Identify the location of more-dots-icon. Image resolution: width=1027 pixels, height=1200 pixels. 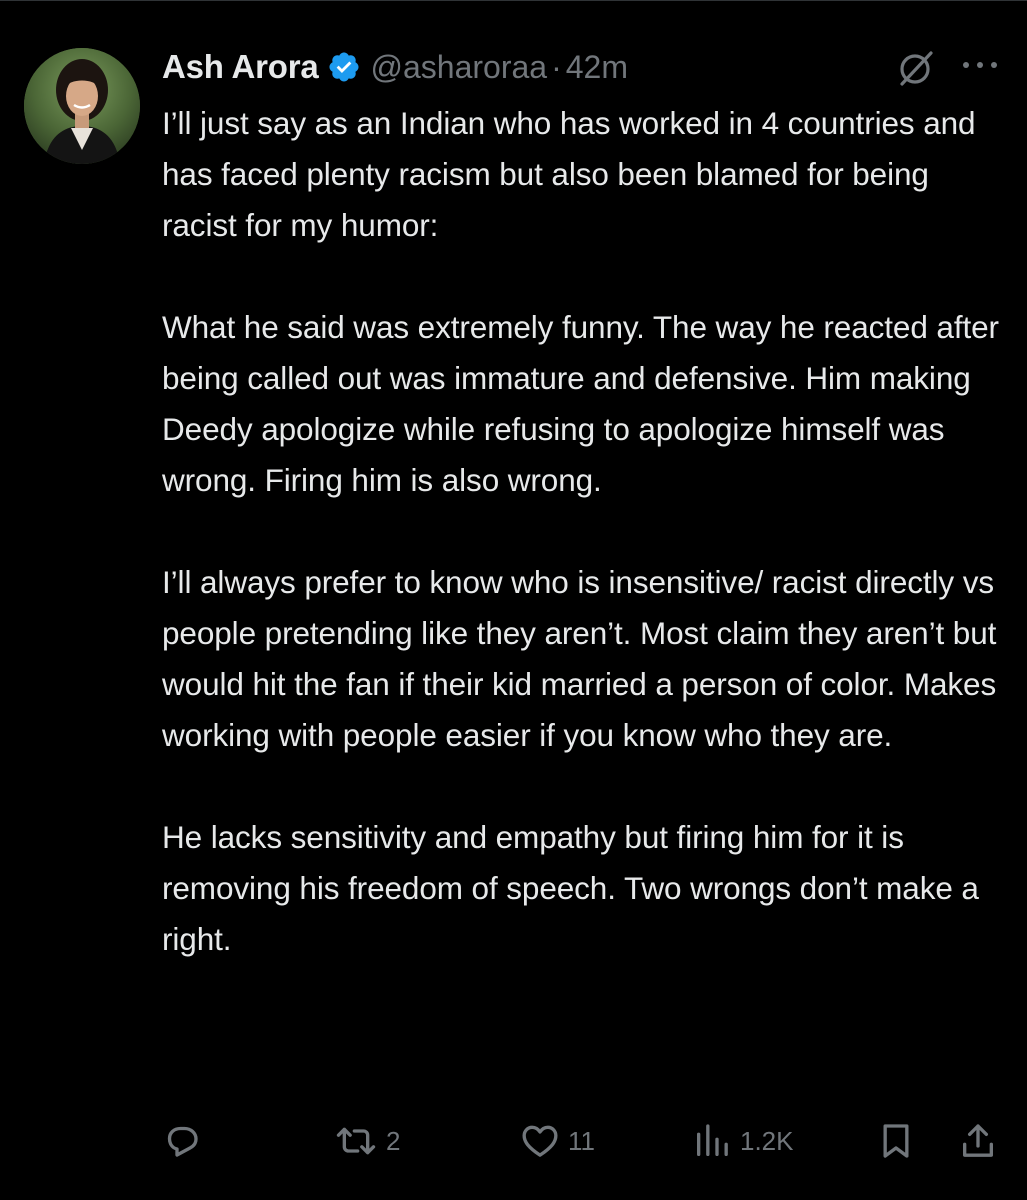
(980, 65).